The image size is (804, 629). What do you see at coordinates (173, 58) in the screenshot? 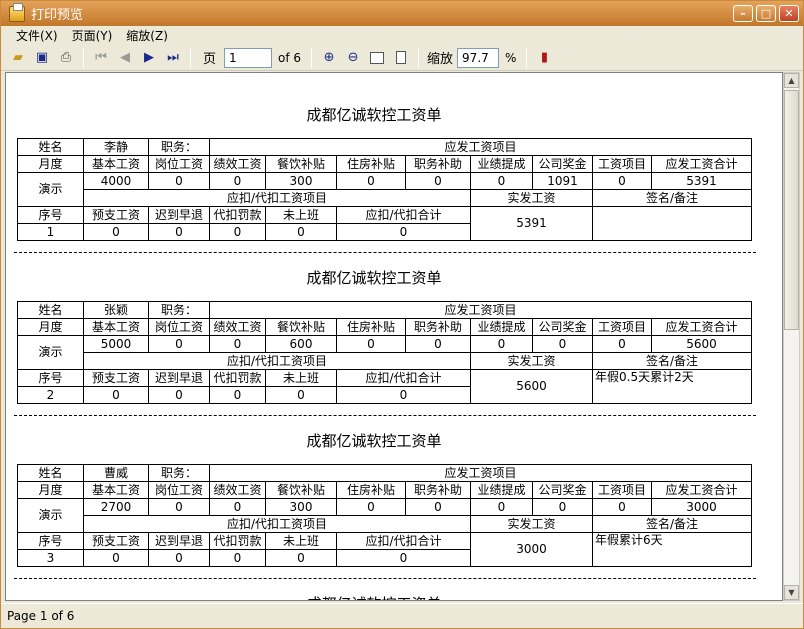
I see `last-page-icon: ⏭` at bounding box center [173, 58].